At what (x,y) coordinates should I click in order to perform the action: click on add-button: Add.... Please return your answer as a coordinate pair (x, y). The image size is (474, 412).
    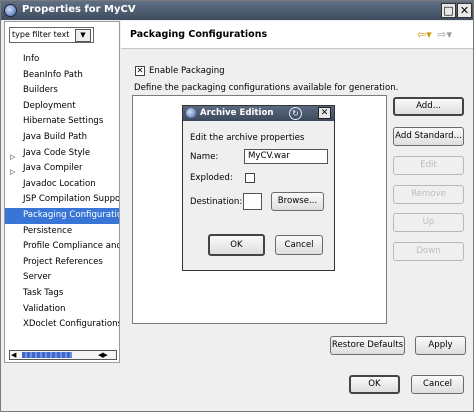
    Looking at the image, I should click on (428, 106).